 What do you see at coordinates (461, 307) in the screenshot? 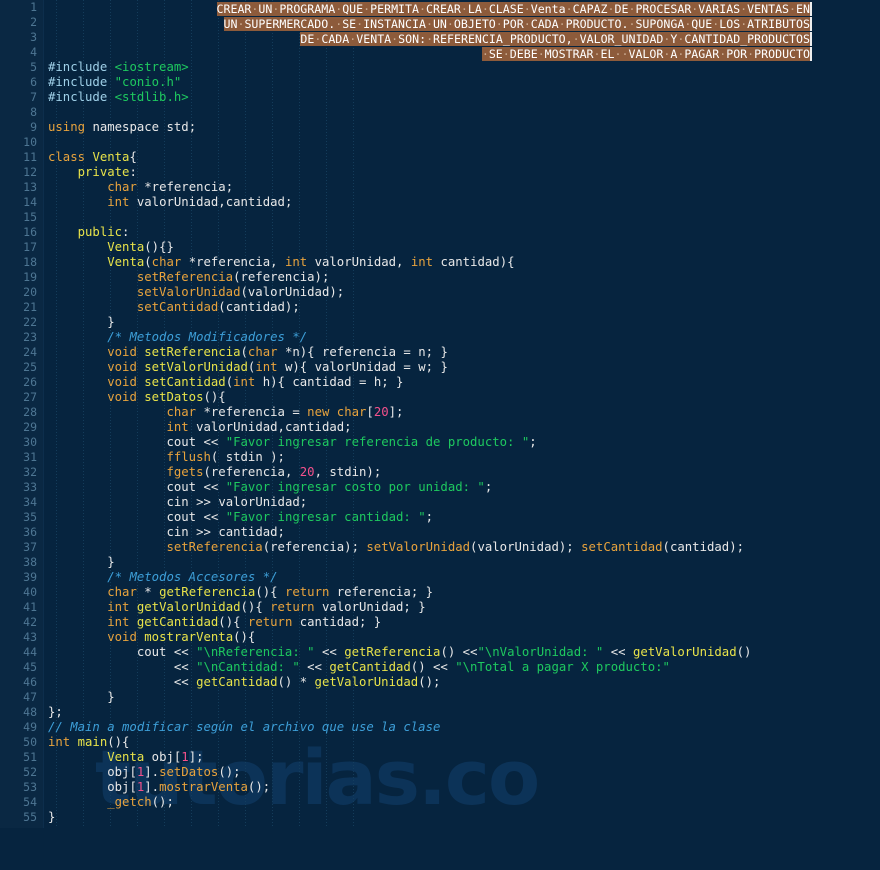
I see `code-line: setCantidad(cantidad);` at bounding box center [461, 307].